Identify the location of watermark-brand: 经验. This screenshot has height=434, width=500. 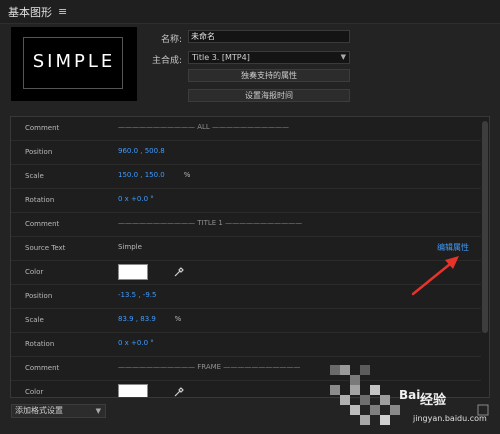
(433, 400).